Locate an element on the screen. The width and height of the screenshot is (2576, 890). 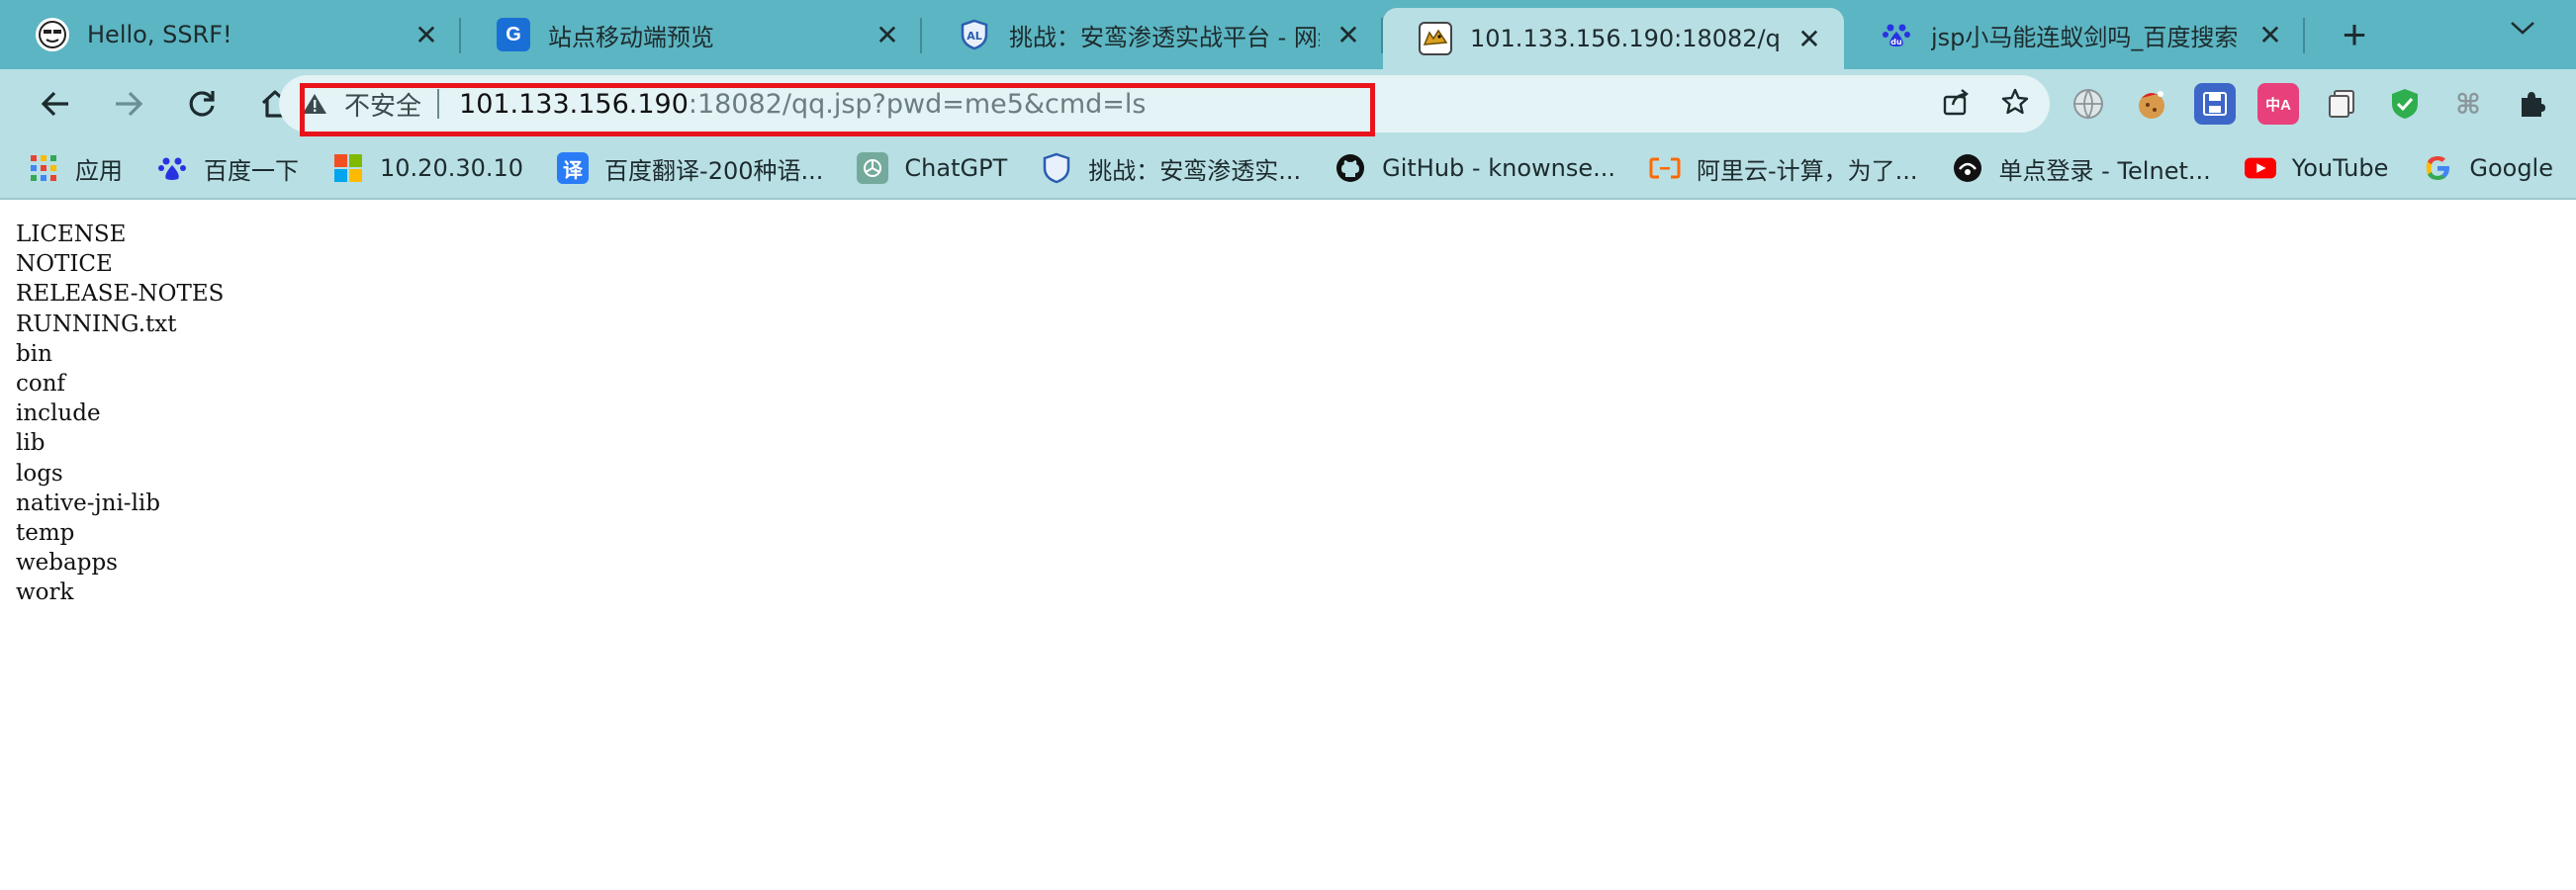
chevron-down-icon is located at coordinates (2522, 30).